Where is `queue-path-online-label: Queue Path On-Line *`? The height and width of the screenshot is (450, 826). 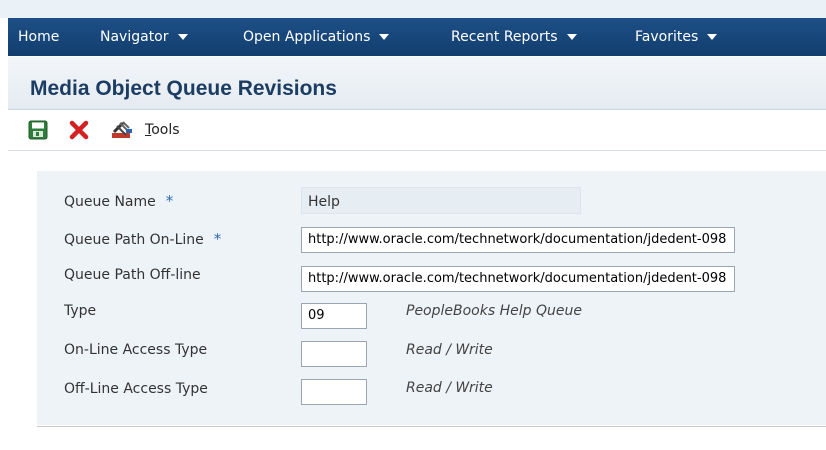
queue-path-online-label: Queue Path On-Line * is located at coordinates (142, 239).